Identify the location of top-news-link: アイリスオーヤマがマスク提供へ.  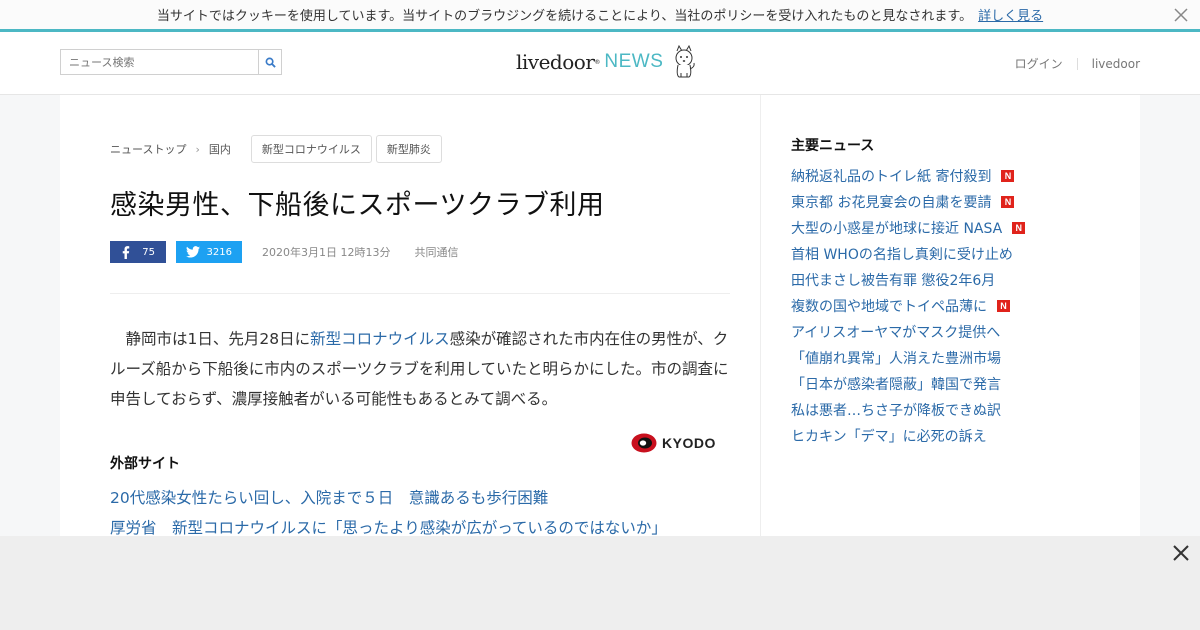
(895, 332).